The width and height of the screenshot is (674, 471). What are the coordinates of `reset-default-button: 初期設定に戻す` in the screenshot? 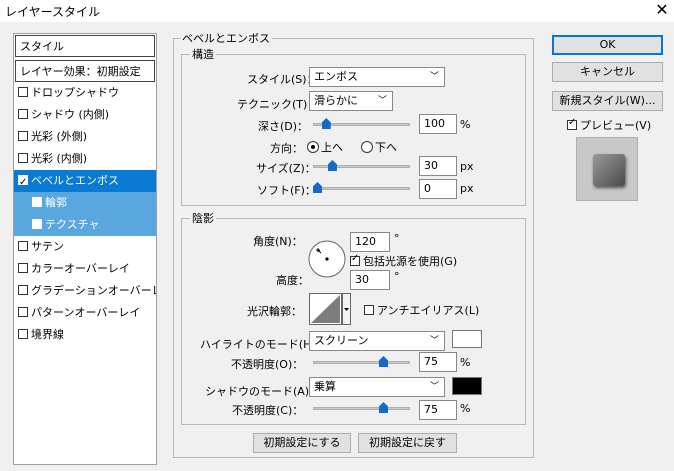 It's located at (407, 443).